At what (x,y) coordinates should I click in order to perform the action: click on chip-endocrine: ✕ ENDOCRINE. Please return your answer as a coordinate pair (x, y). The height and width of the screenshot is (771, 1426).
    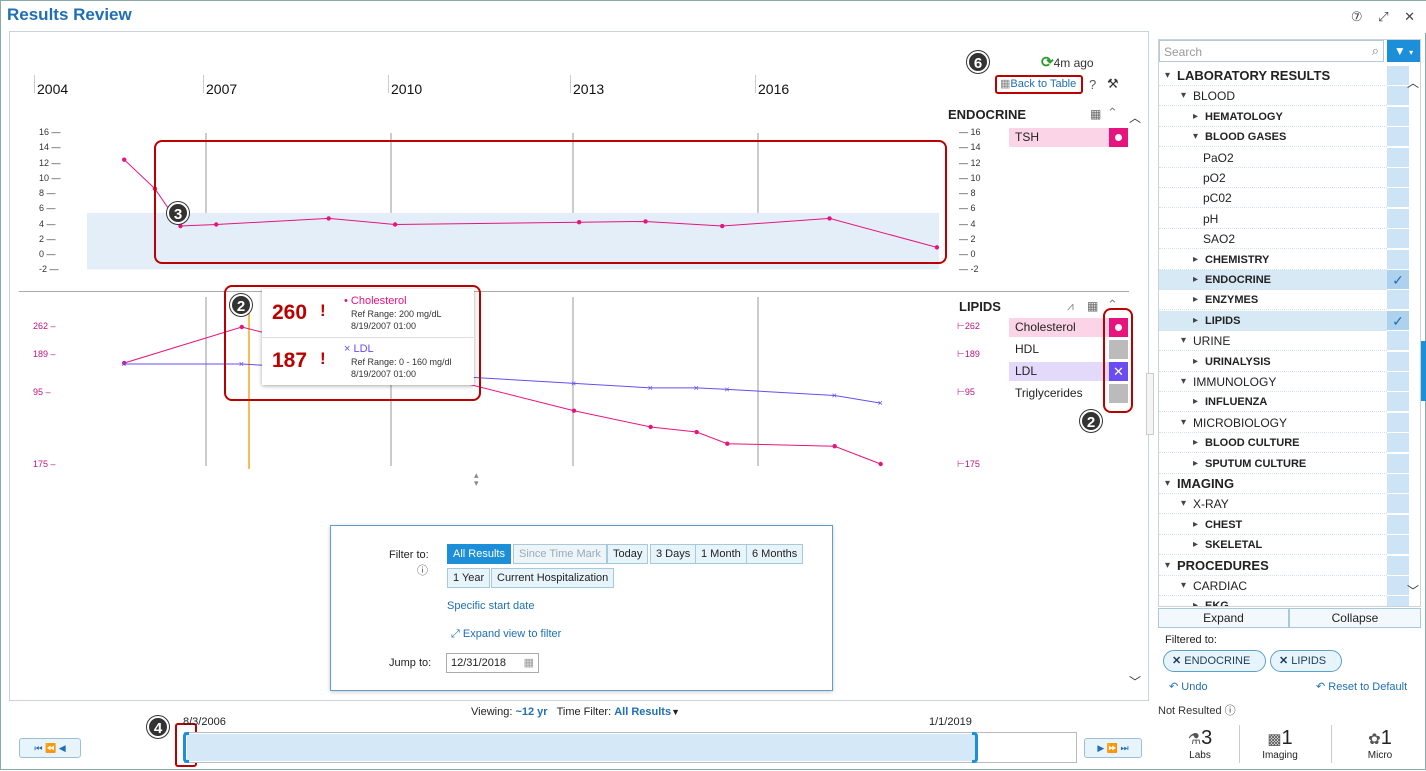
    Looking at the image, I should click on (1214, 661).